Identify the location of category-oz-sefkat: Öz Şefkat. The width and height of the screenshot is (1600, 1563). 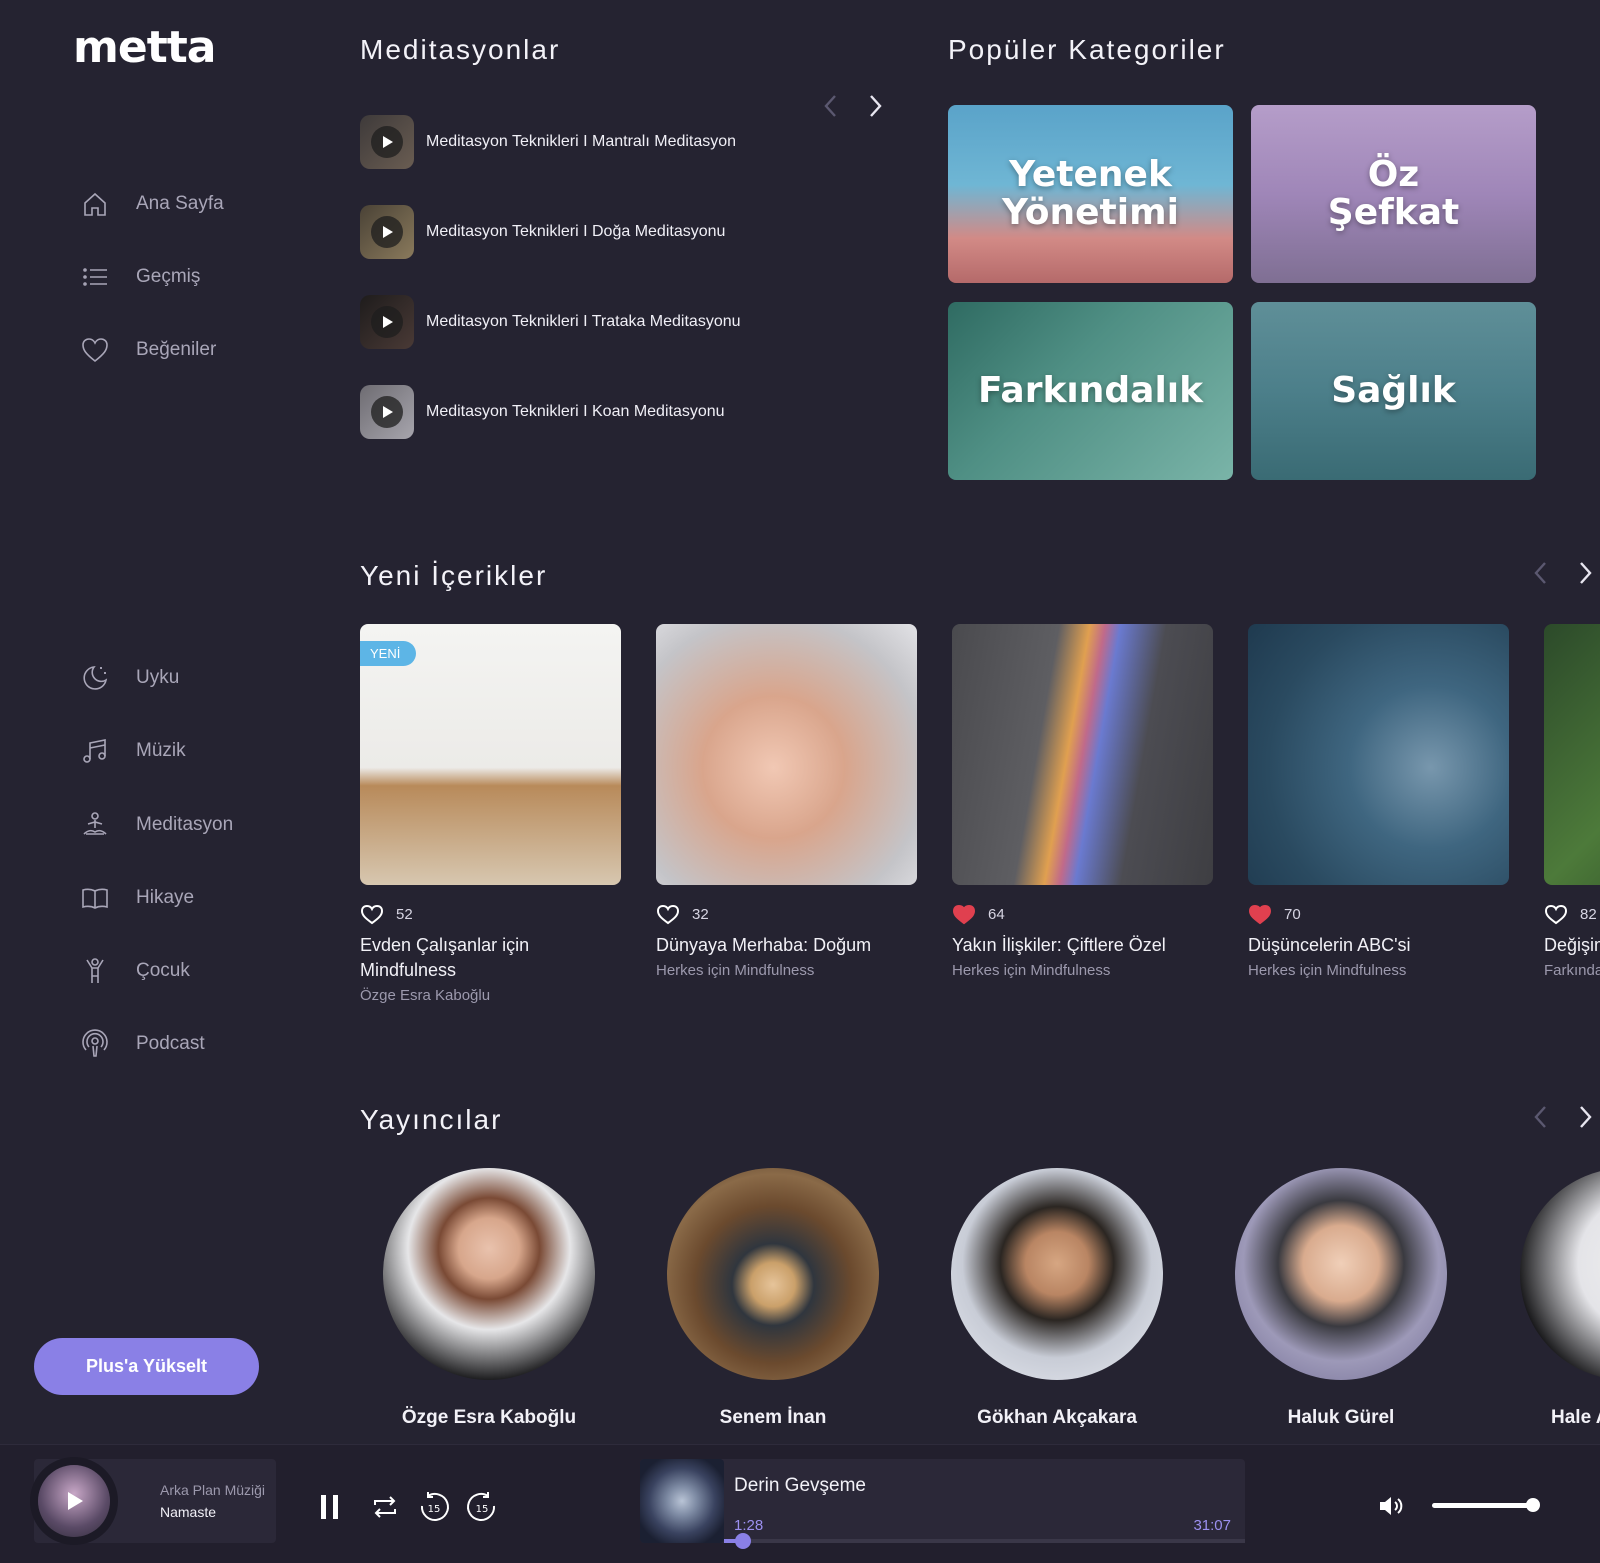
(1393, 194).